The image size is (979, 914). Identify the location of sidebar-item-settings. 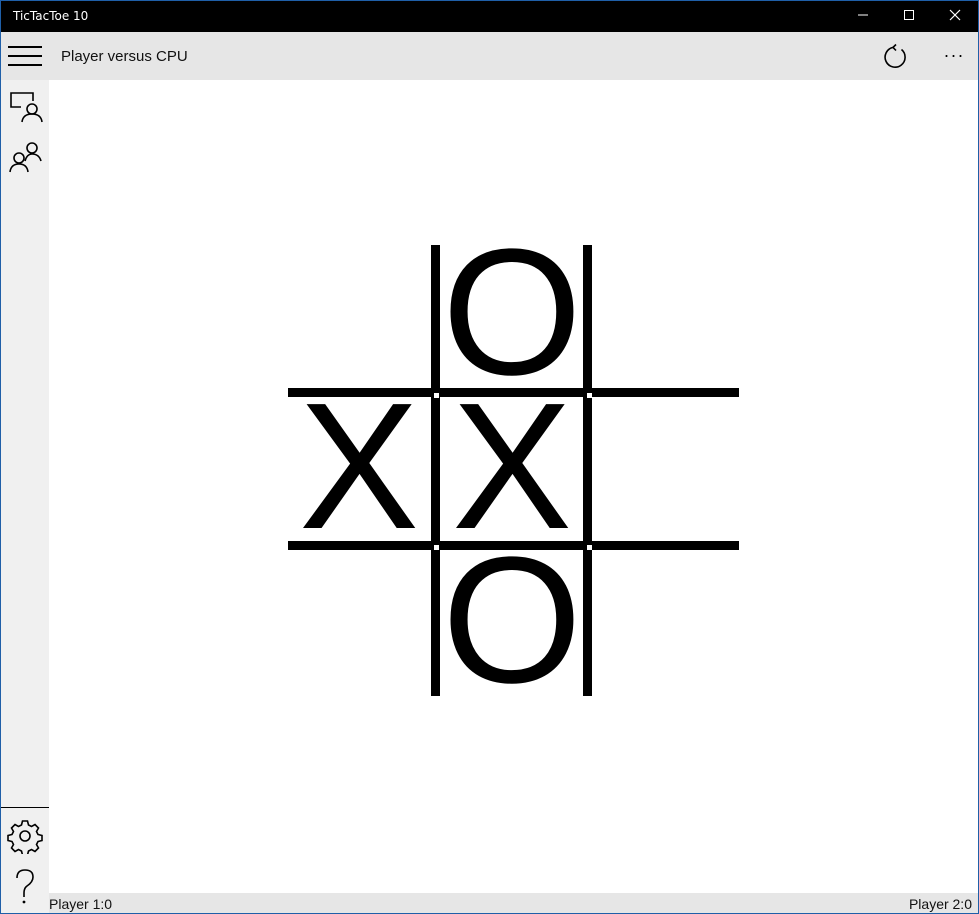
(25, 838).